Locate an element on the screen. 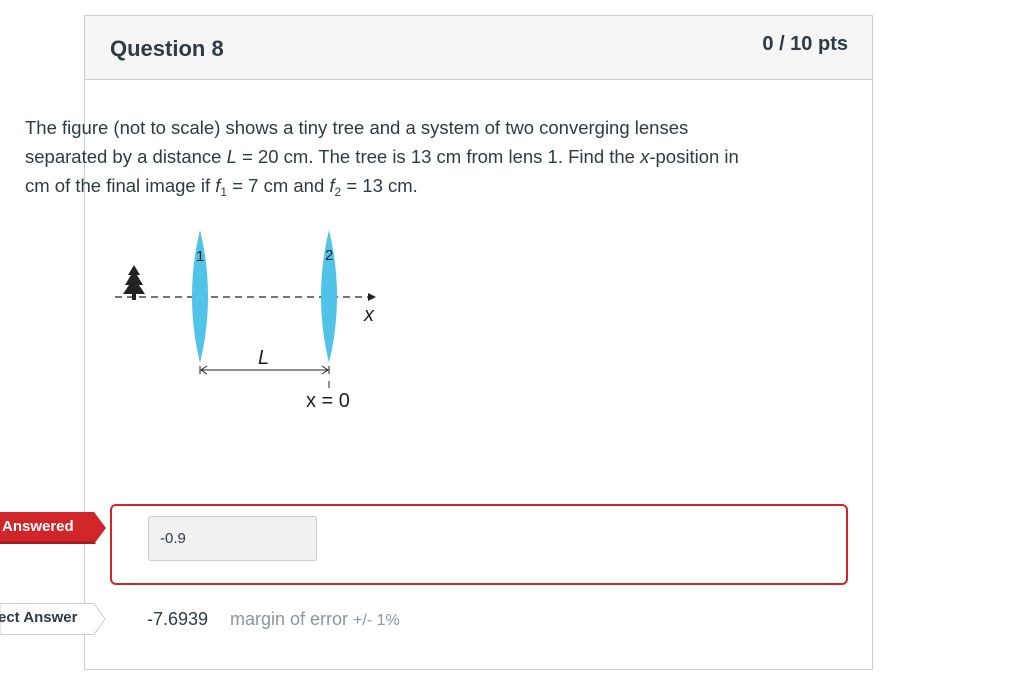 This screenshot has width=1024, height=694. question-points: 0 / 10 pts is located at coordinates (805, 44).